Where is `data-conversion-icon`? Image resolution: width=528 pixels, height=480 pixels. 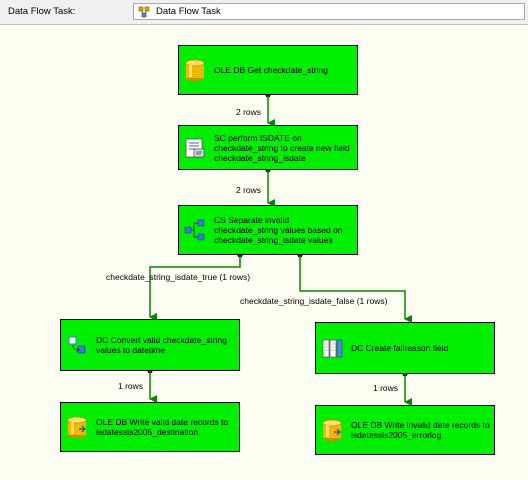
data-conversion-icon is located at coordinates (77, 345).